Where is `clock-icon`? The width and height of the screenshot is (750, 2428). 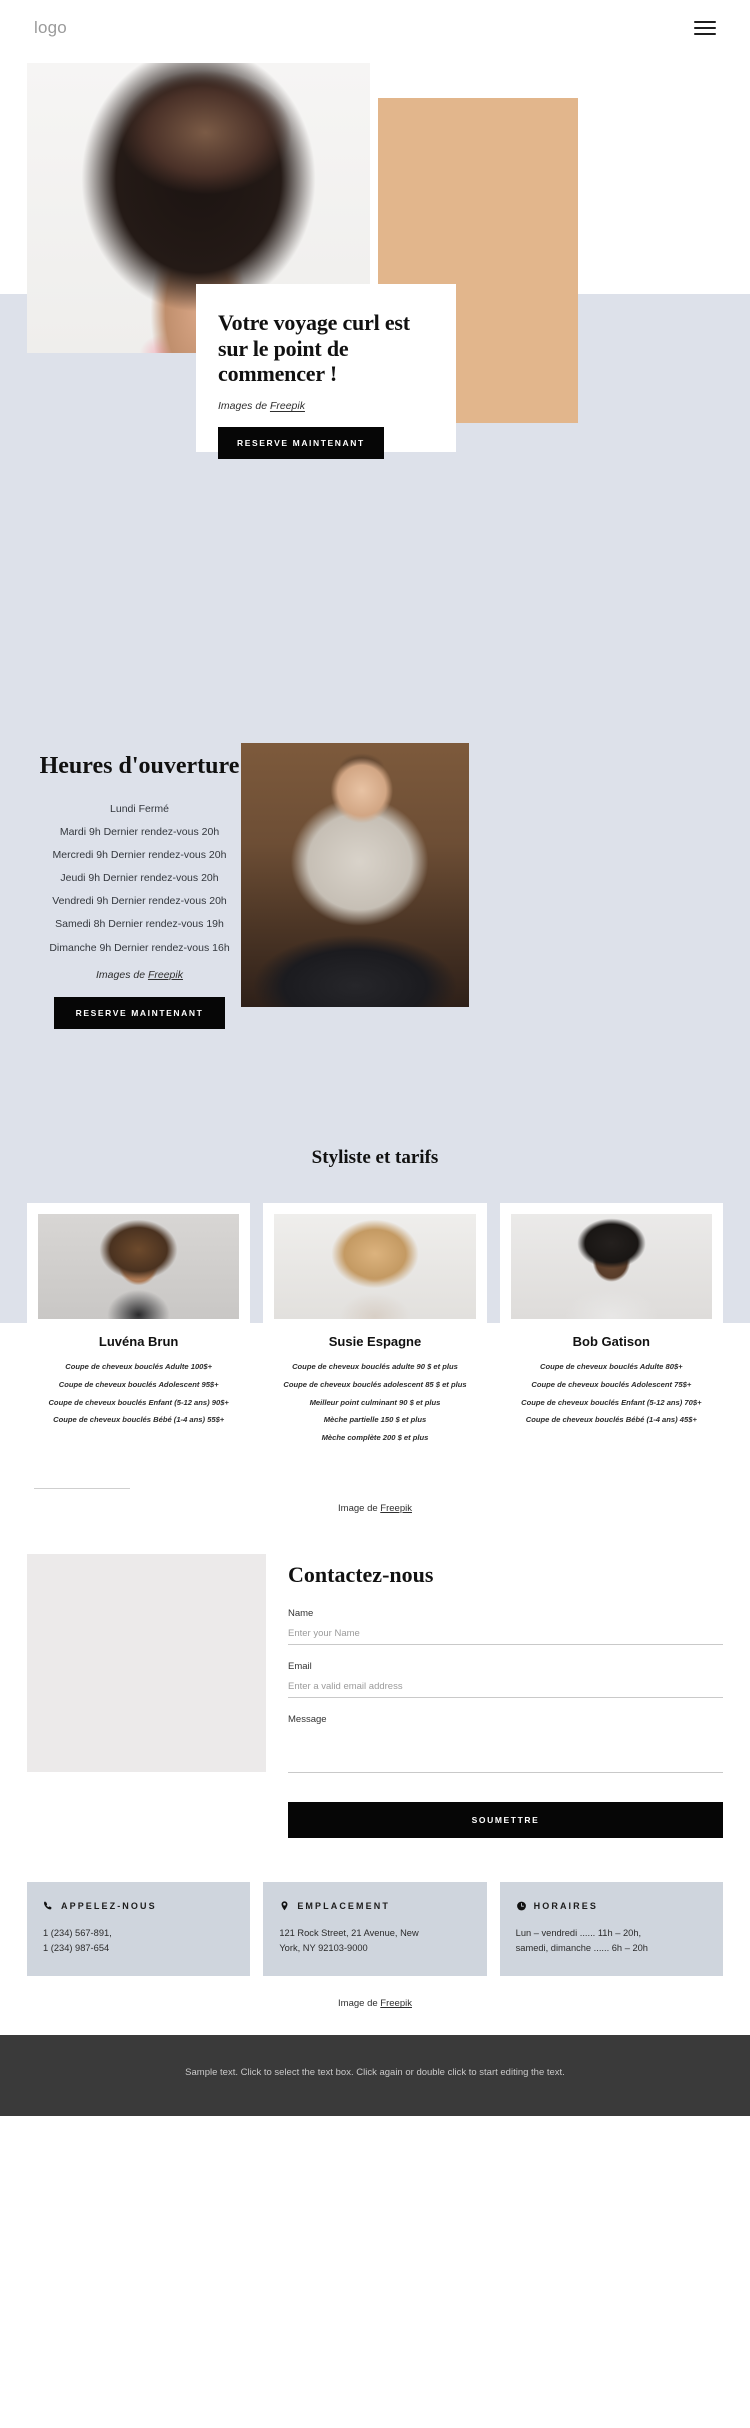
clock-icon is located at coordinates (521, 1906).